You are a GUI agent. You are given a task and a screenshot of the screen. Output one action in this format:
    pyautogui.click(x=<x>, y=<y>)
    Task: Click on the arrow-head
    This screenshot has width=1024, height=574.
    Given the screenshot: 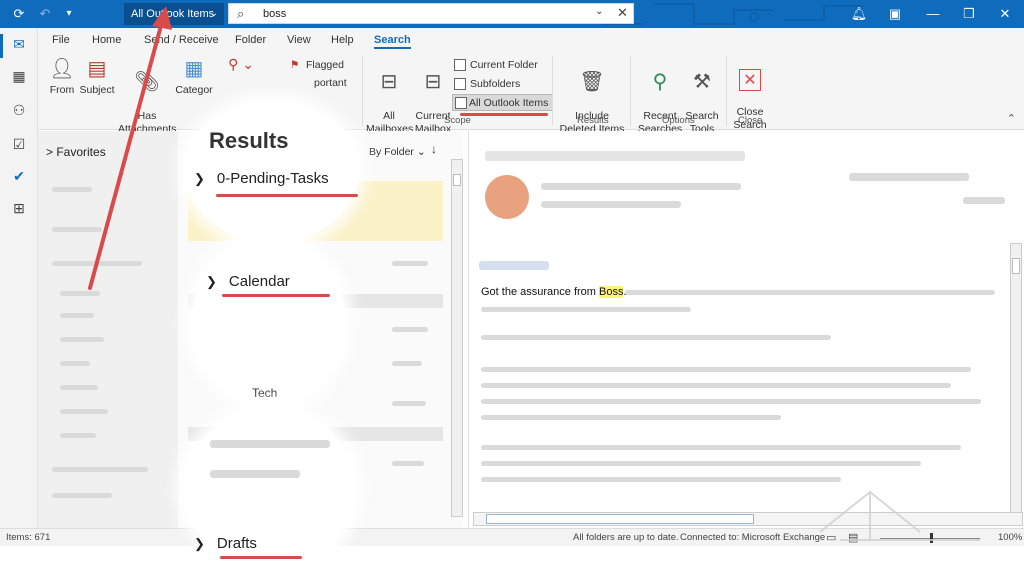 What is the action you would take?
    pyautogui.click(x=162, y=18)
    